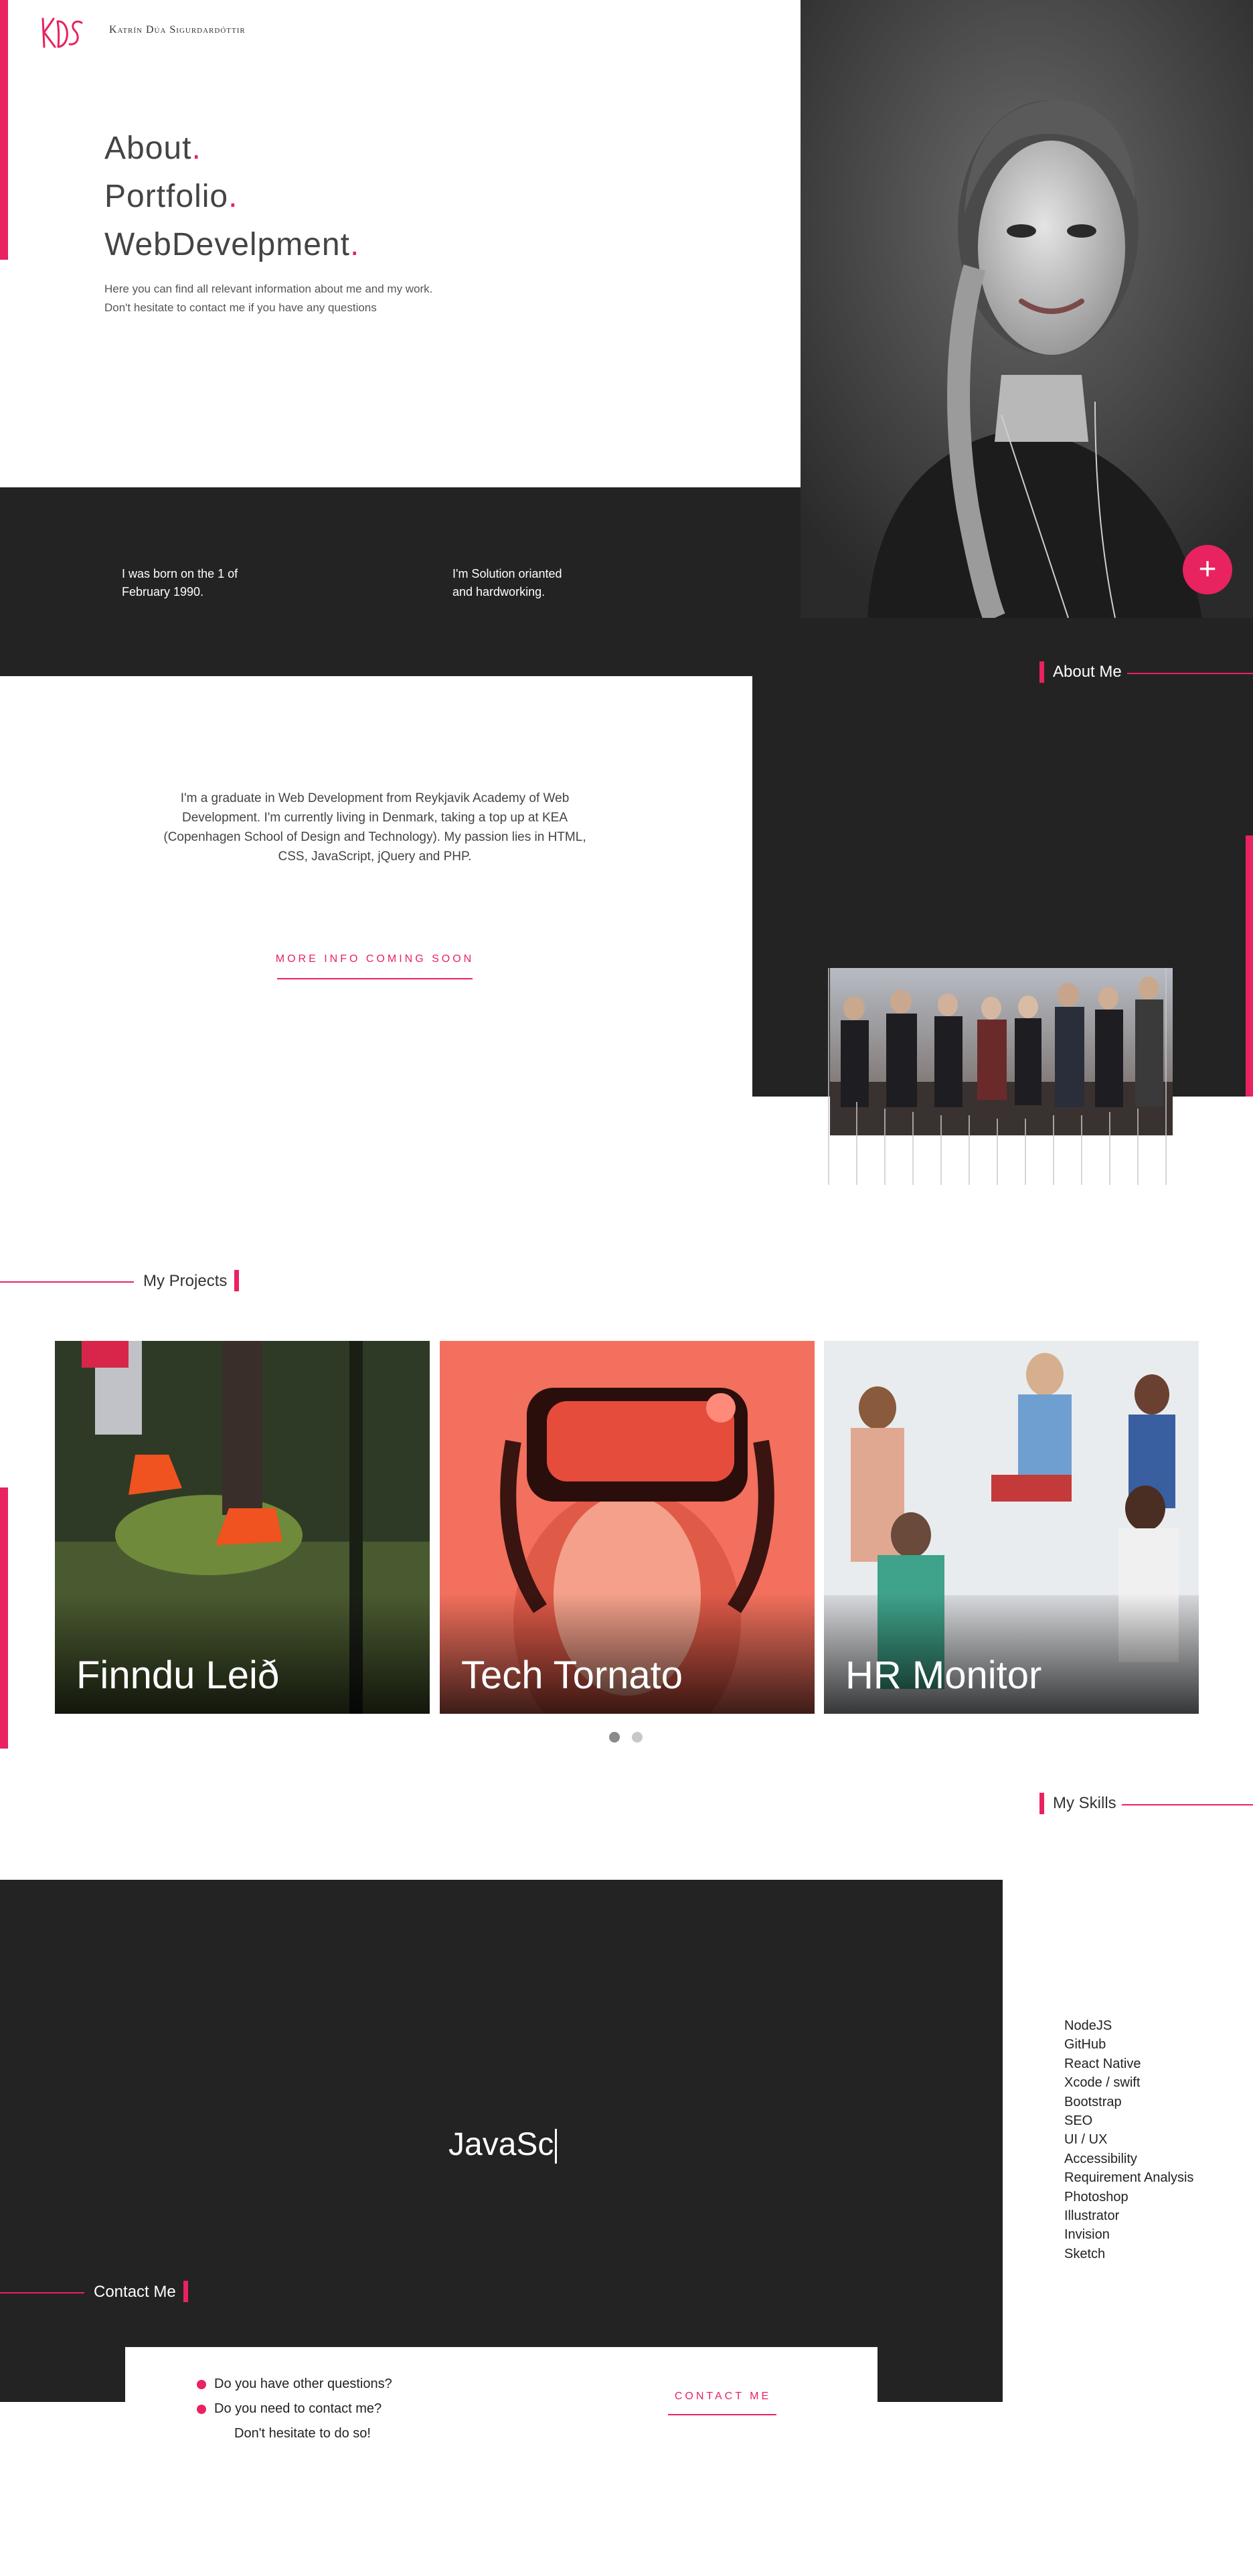 The width and height of the screenshot is (1253, 2576). Describe the element at coordinates (614, 1738) in the screenshot. I see `pagination-dot-active` at that location.